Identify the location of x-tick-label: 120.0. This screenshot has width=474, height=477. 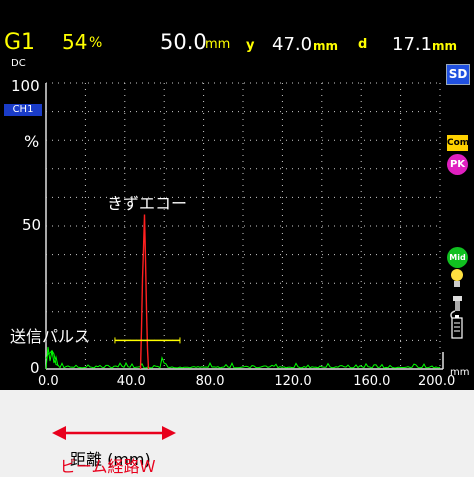
(293, 381).